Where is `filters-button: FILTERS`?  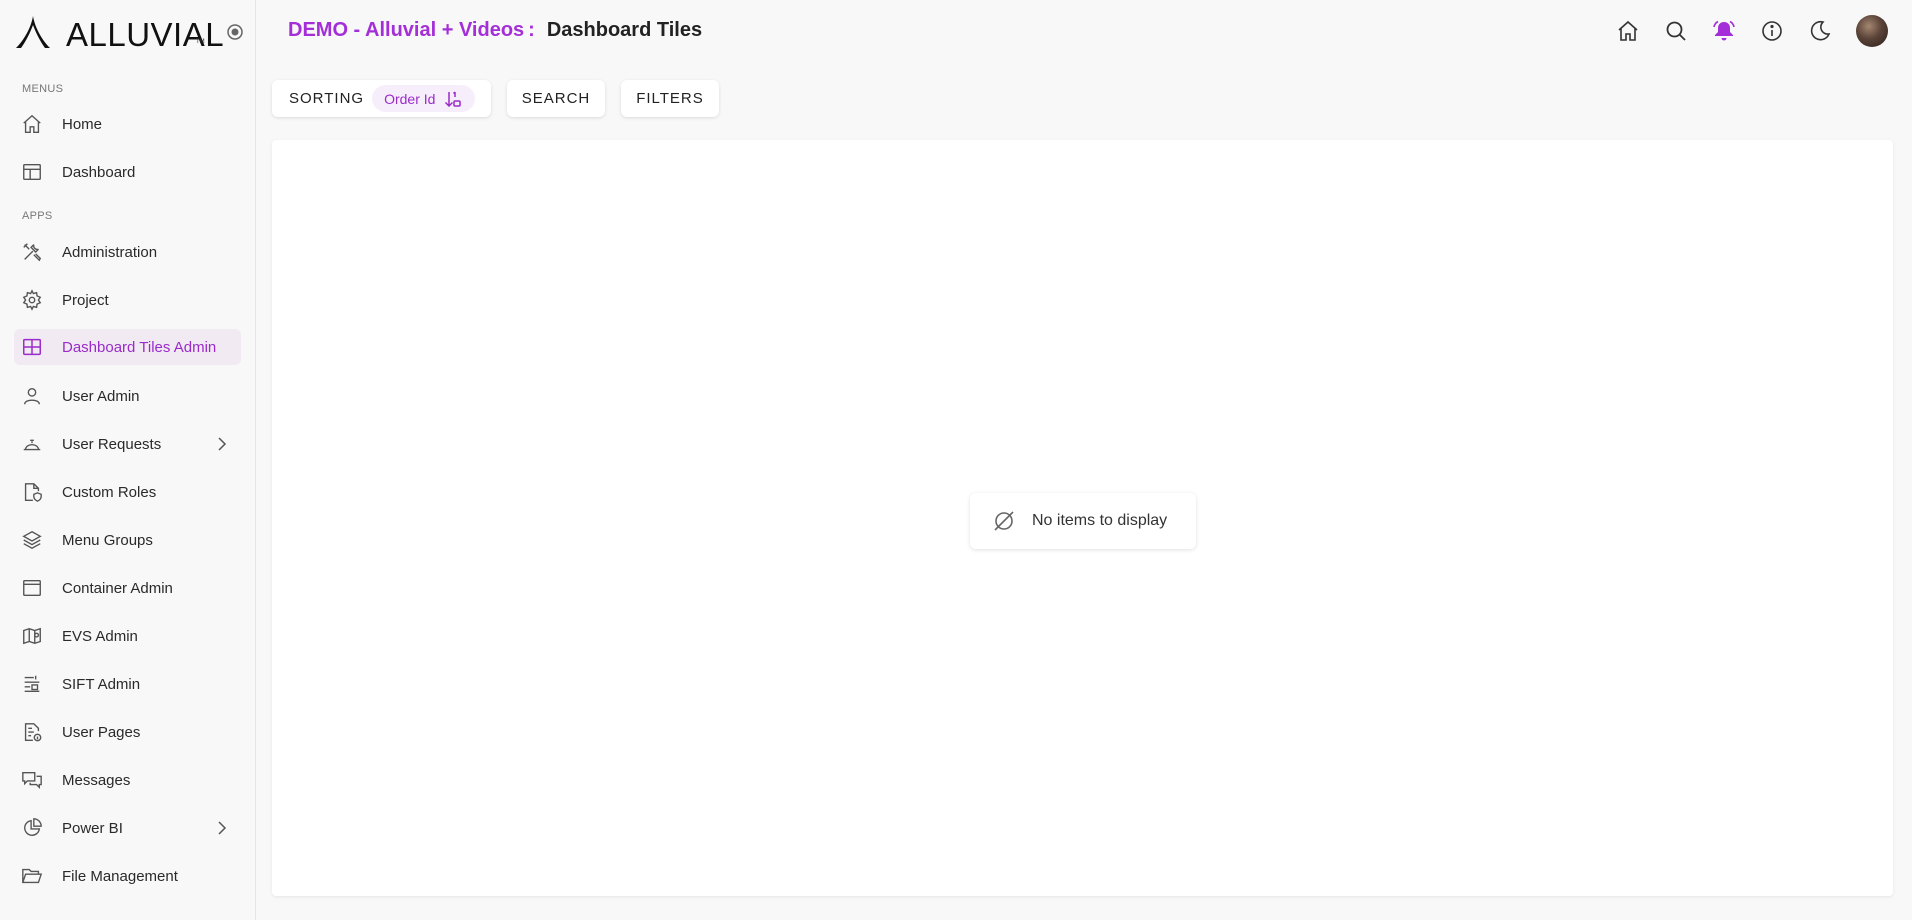 filters-button: FILTERS is located at coordinates (670, 98).